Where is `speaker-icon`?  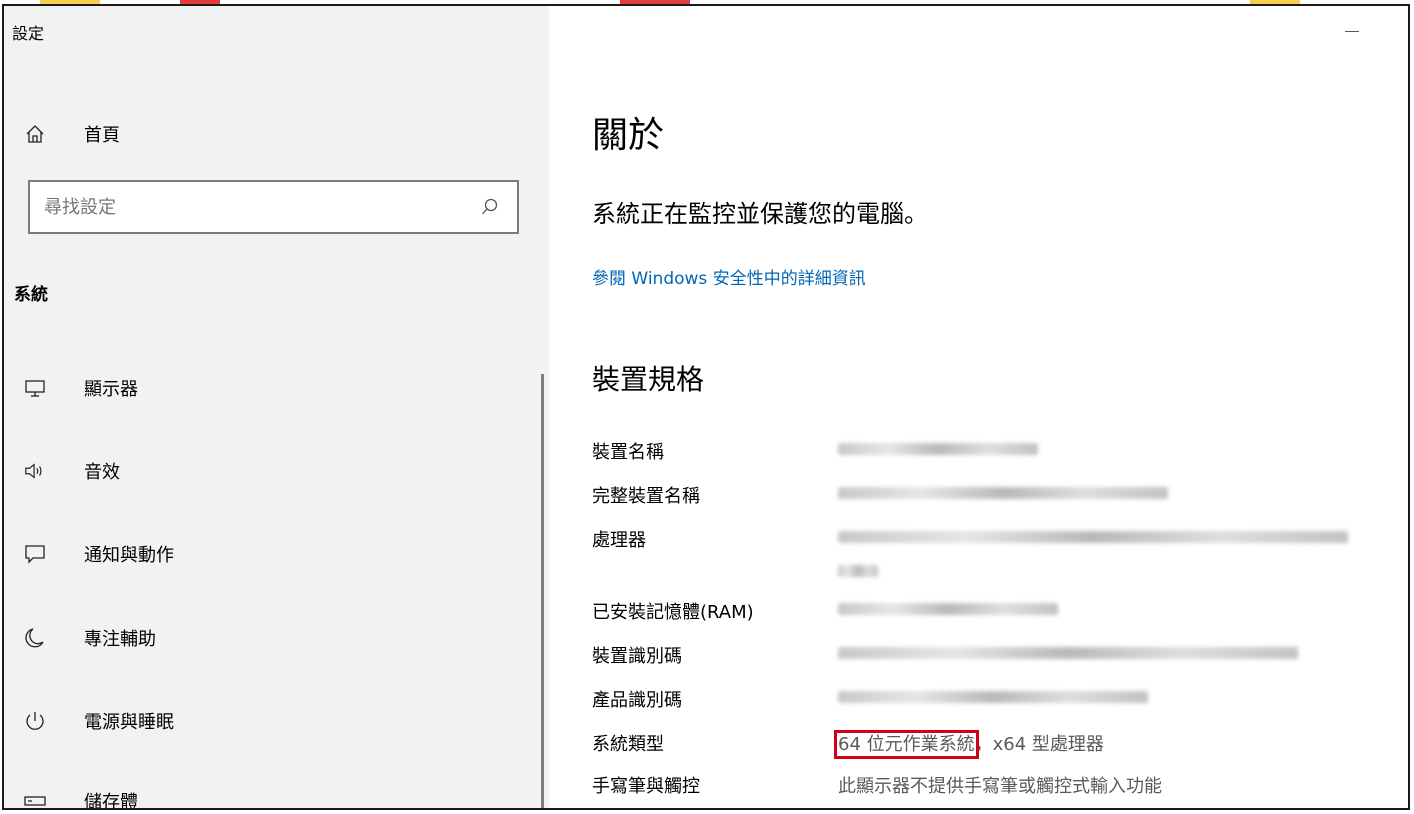 speaker-icon is located at coordinates (35, 471).